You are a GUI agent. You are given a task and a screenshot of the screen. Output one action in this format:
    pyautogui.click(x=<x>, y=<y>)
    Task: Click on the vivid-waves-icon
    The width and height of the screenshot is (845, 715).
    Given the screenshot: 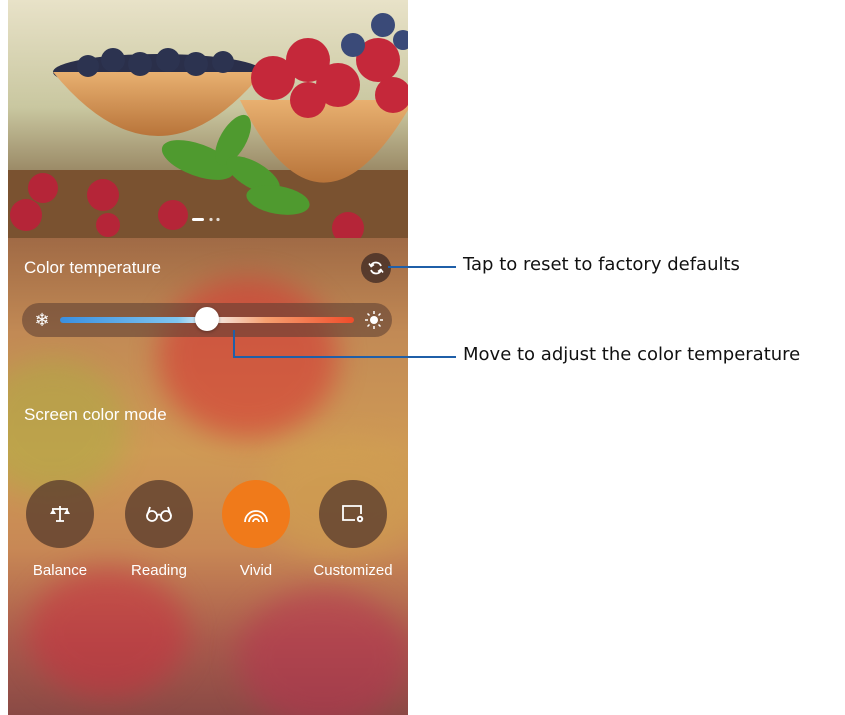 What is the action you would take?
    pyautogui.click(x=256, y=516)
    